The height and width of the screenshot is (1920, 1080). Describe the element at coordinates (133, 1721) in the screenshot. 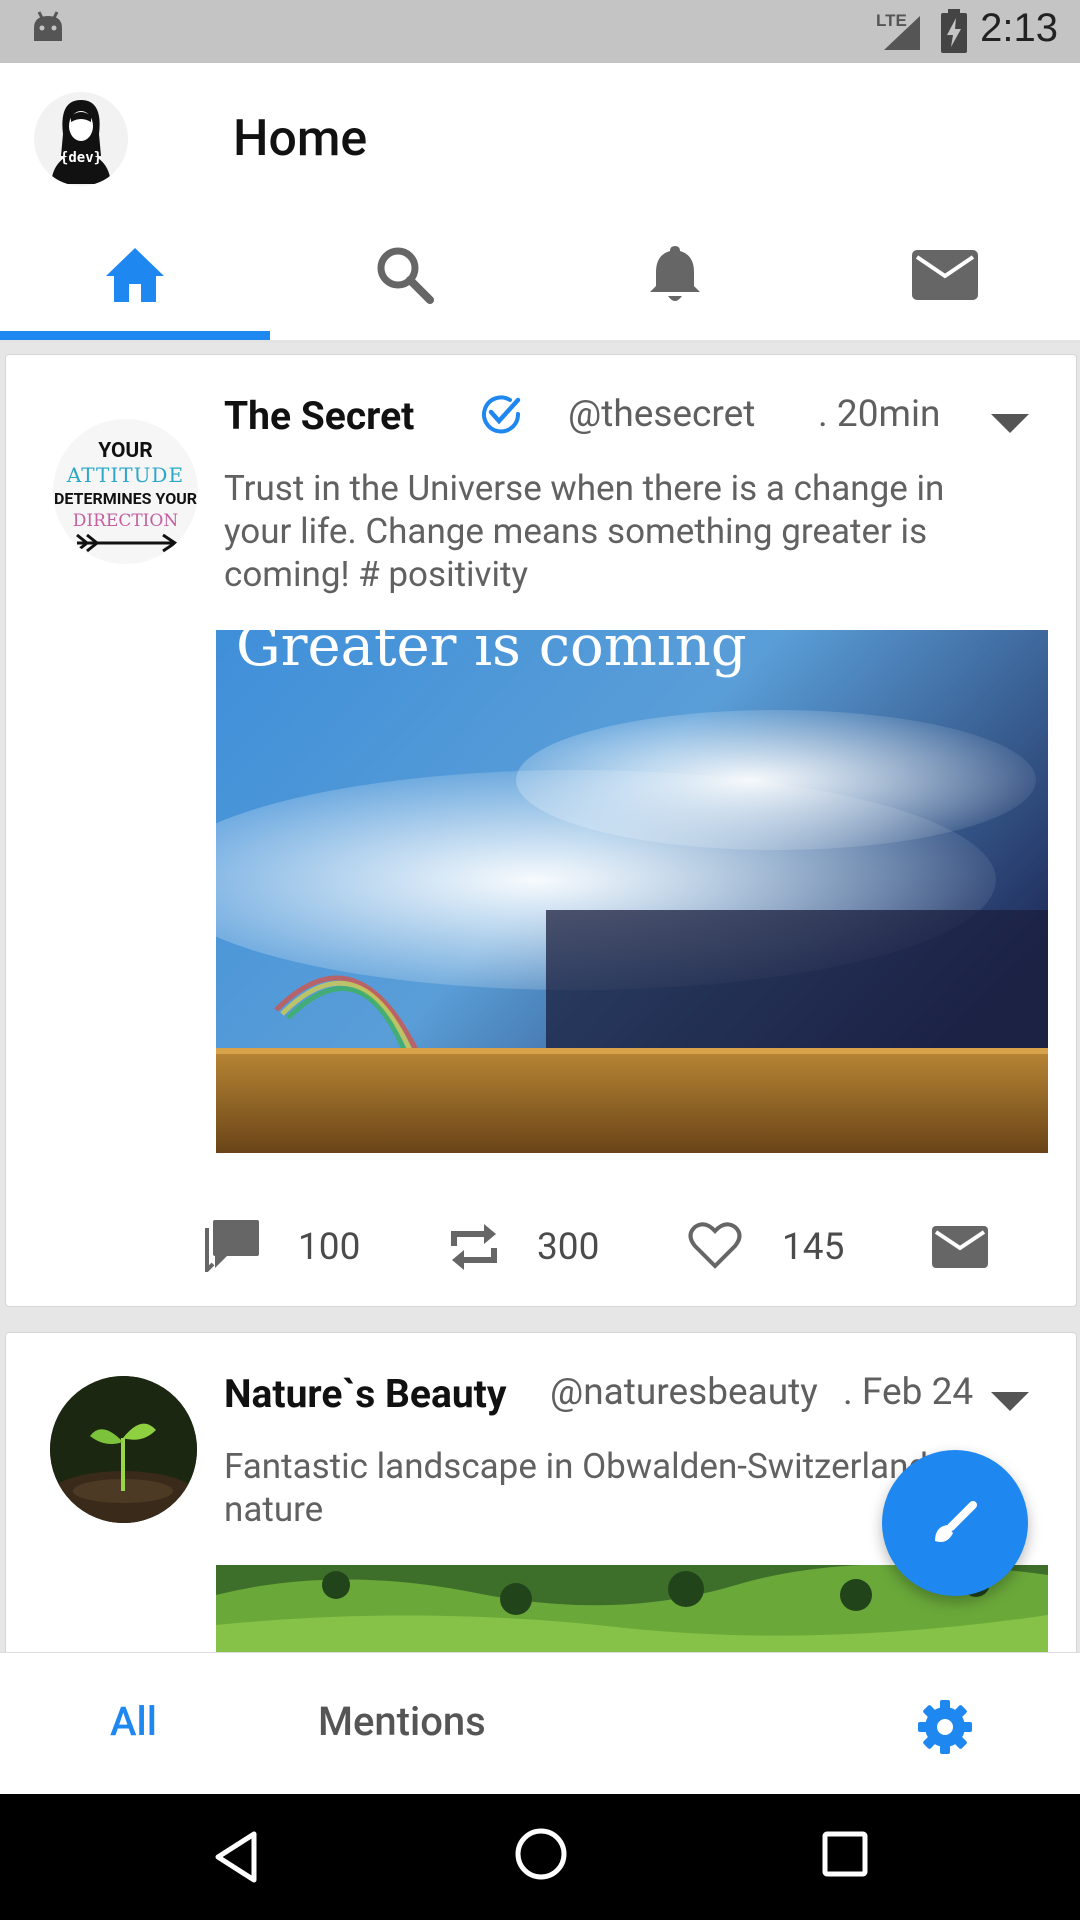

I see `tab-all: All` at that location.